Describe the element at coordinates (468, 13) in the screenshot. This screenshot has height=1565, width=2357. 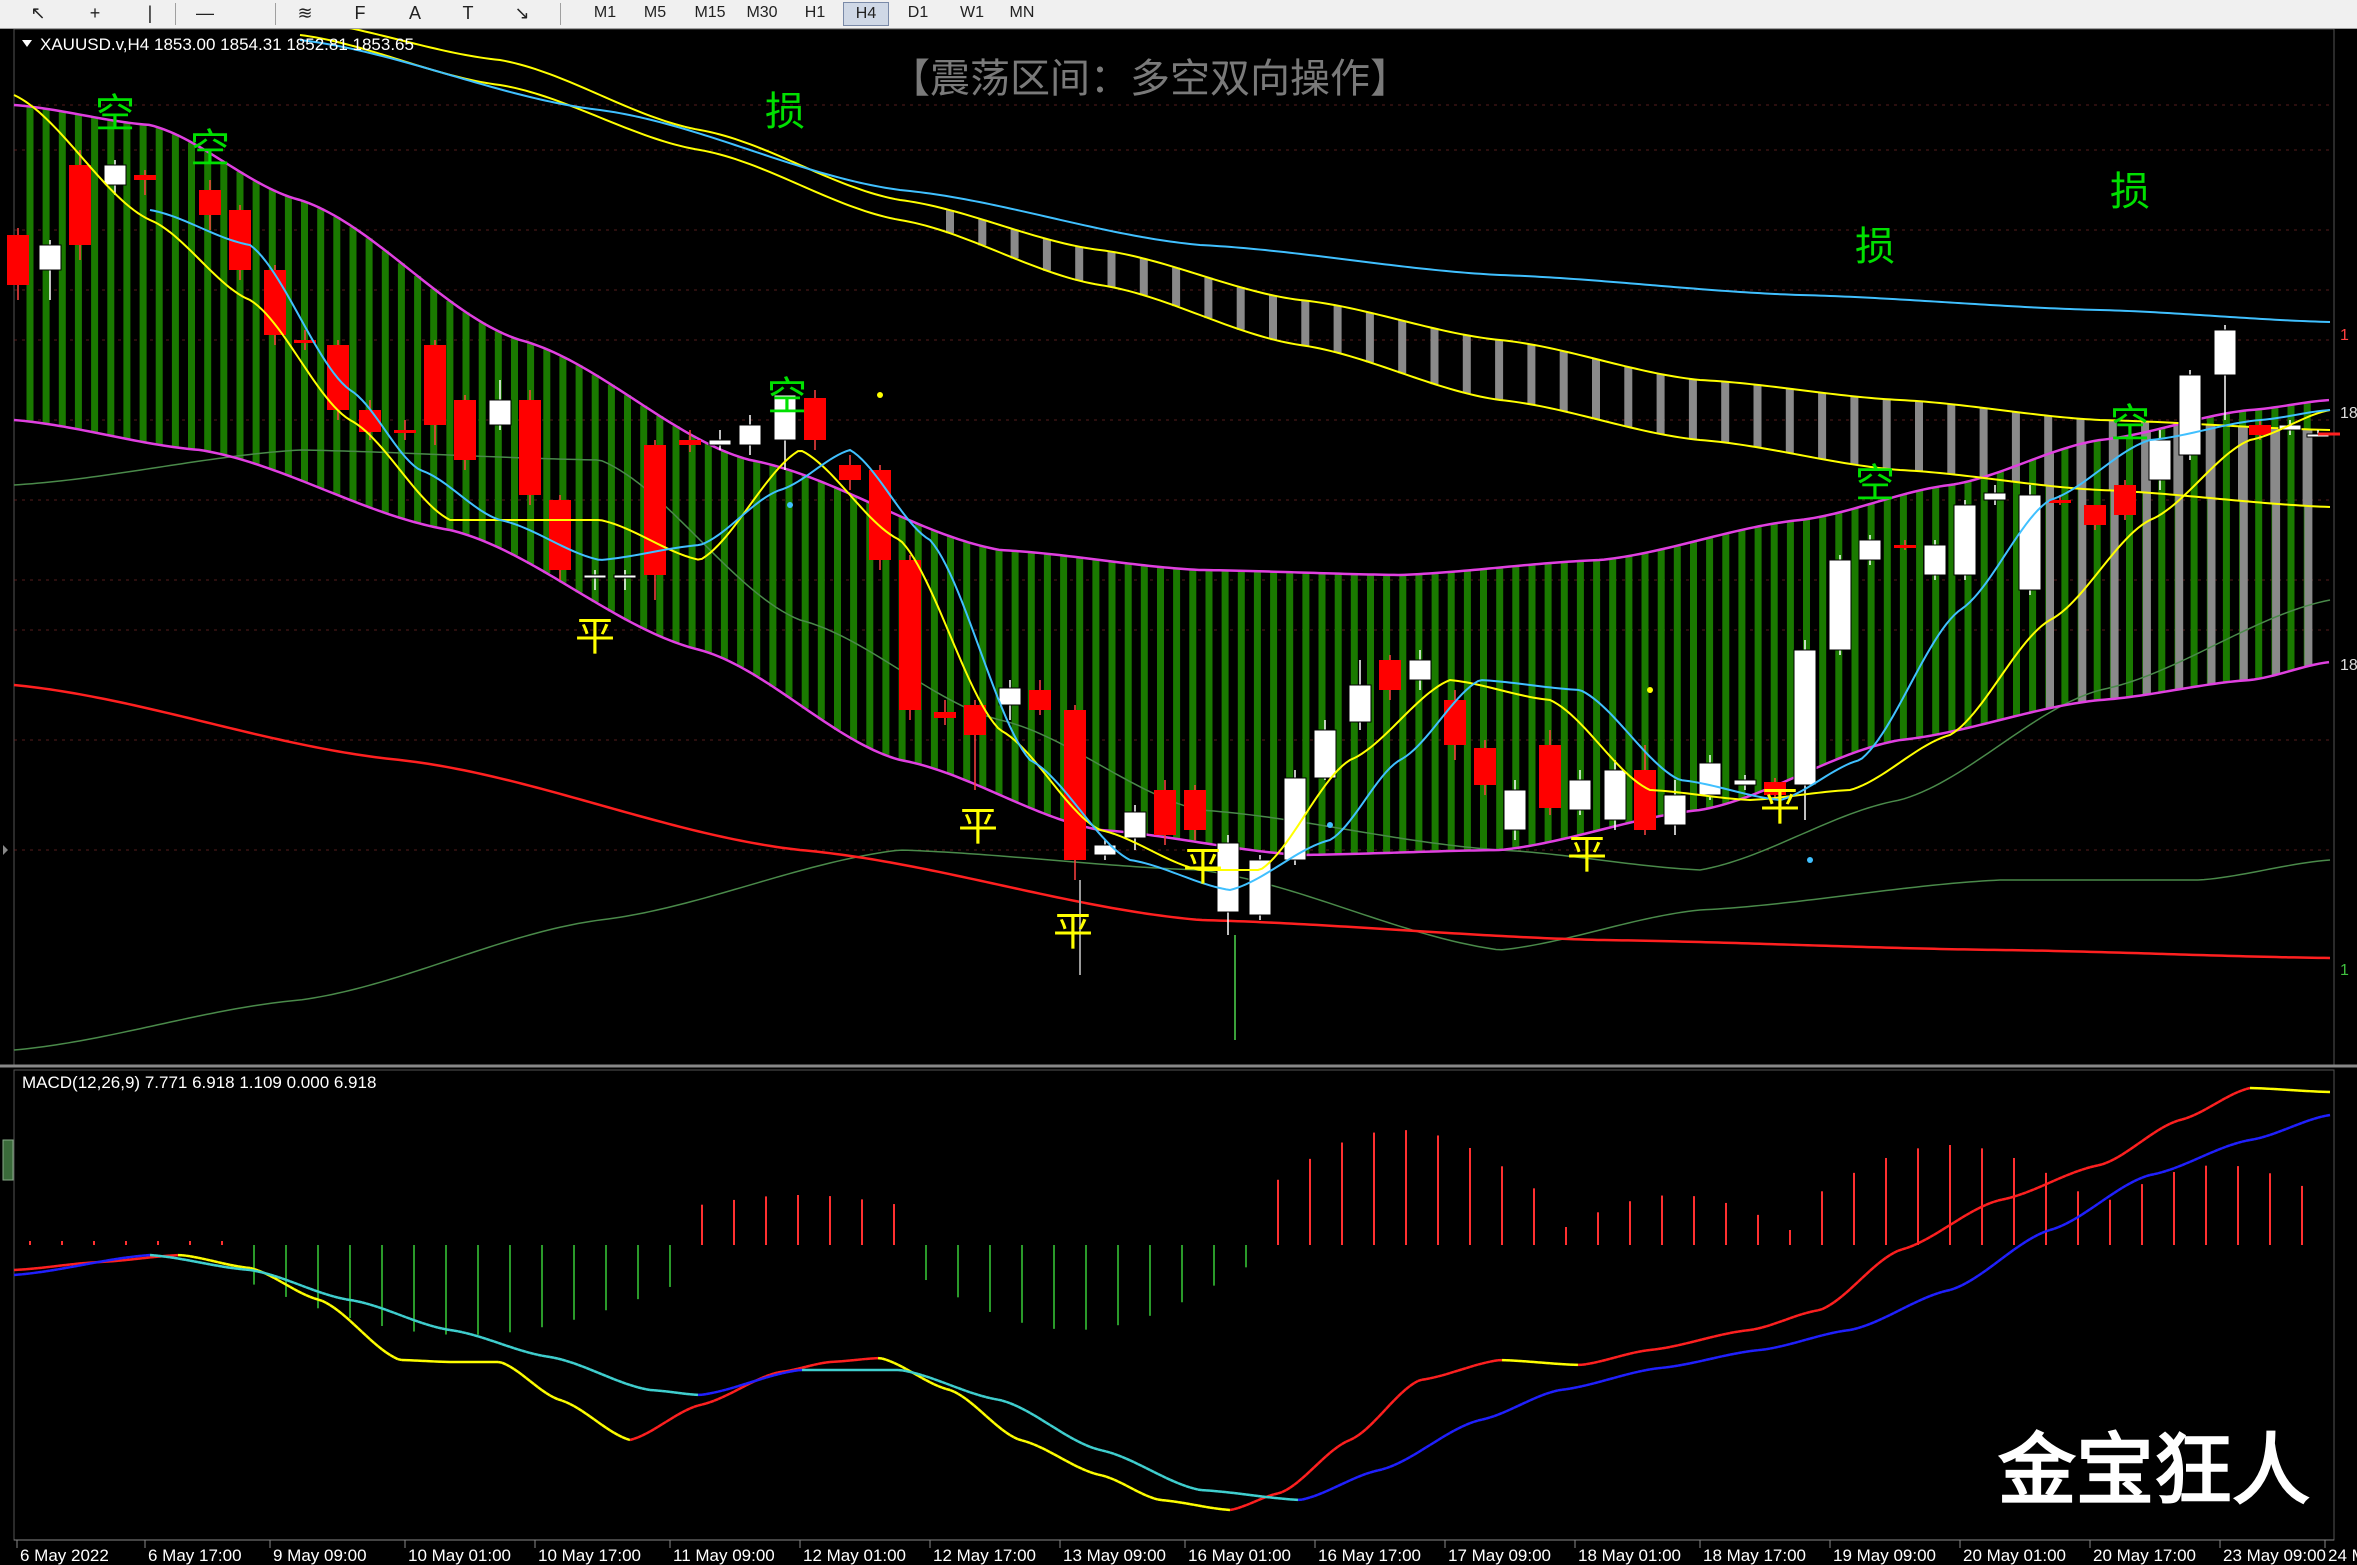
I see `text-label-icon: T` at that location.